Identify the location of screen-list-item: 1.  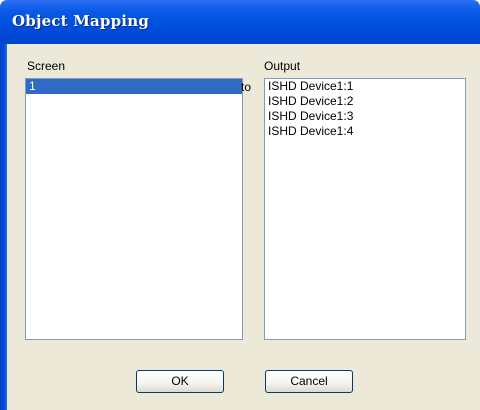
(134, 86).